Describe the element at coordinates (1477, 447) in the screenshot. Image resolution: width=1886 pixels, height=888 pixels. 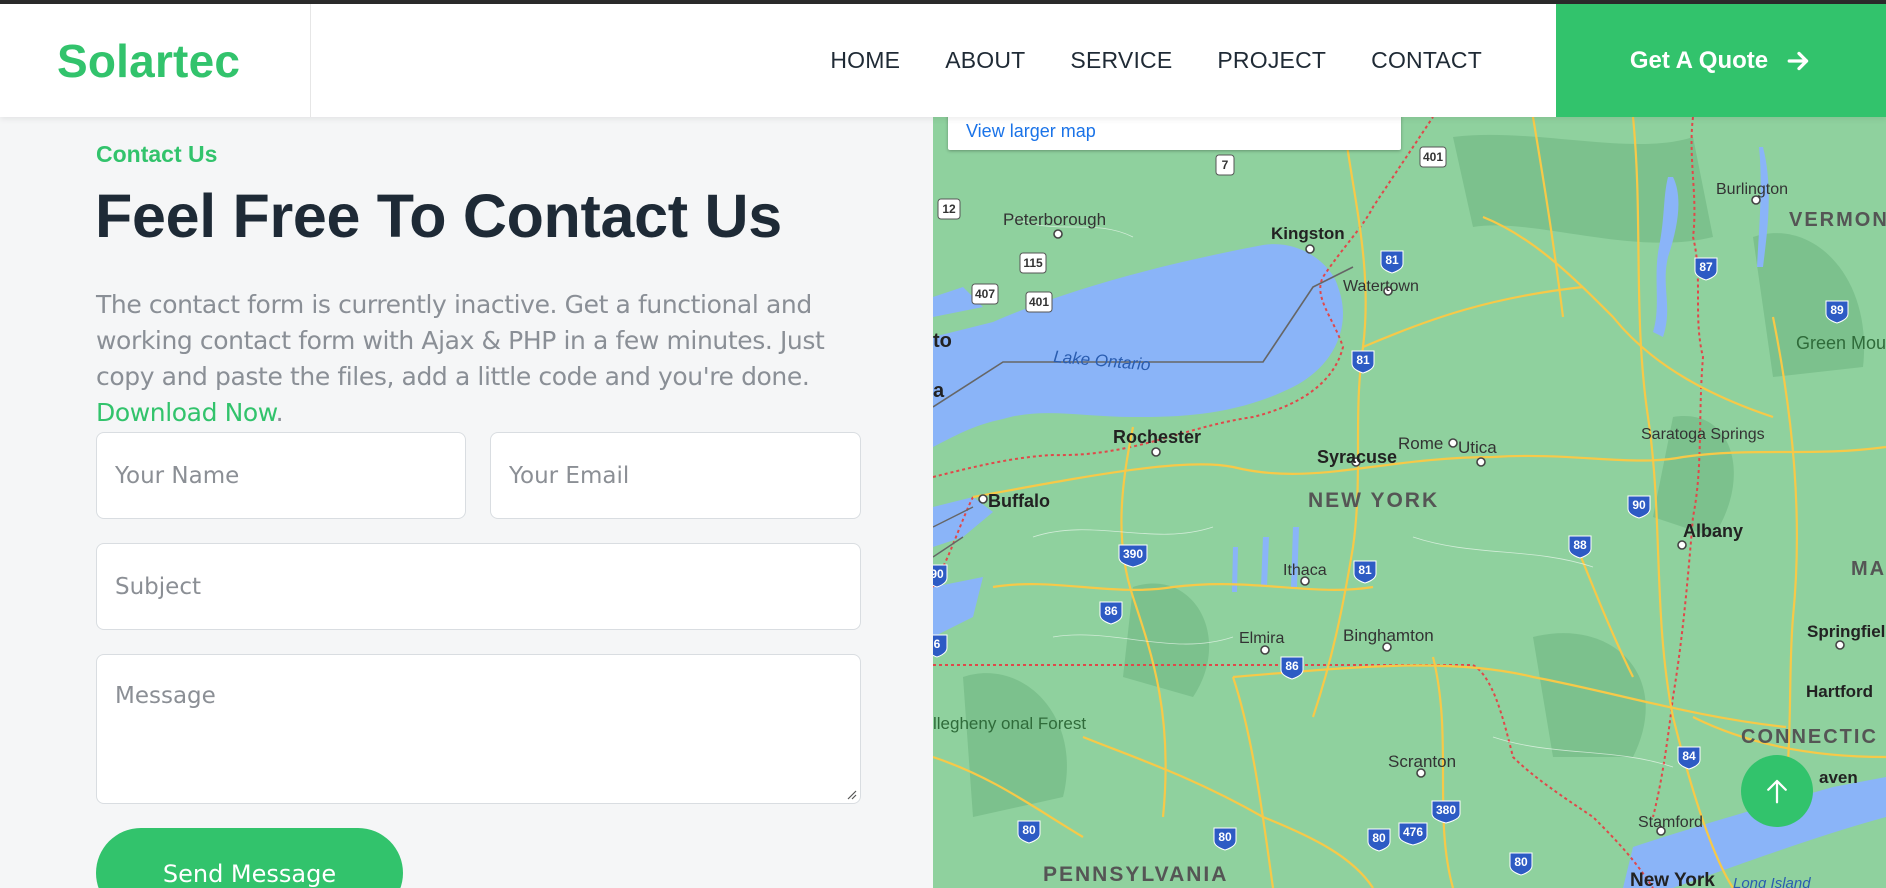
I see `label-utica: Utica` at that location.